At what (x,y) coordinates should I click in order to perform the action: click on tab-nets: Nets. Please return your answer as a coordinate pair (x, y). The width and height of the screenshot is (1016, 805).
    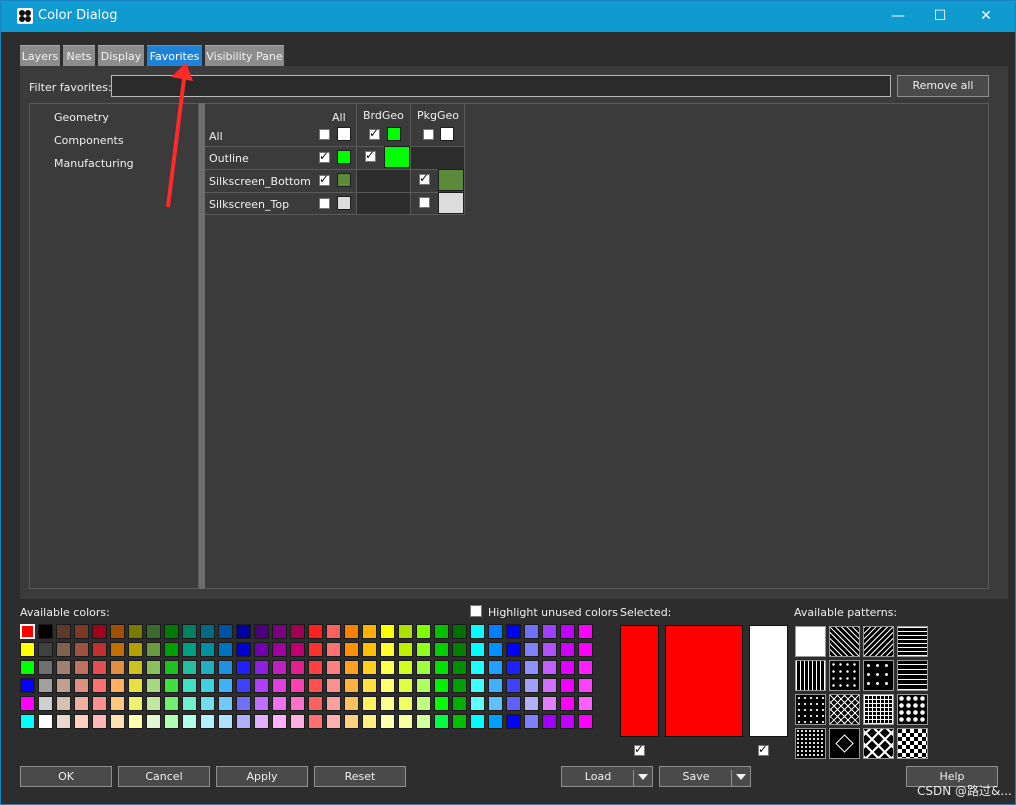
    Looking at the image, I should click on (79, 55).